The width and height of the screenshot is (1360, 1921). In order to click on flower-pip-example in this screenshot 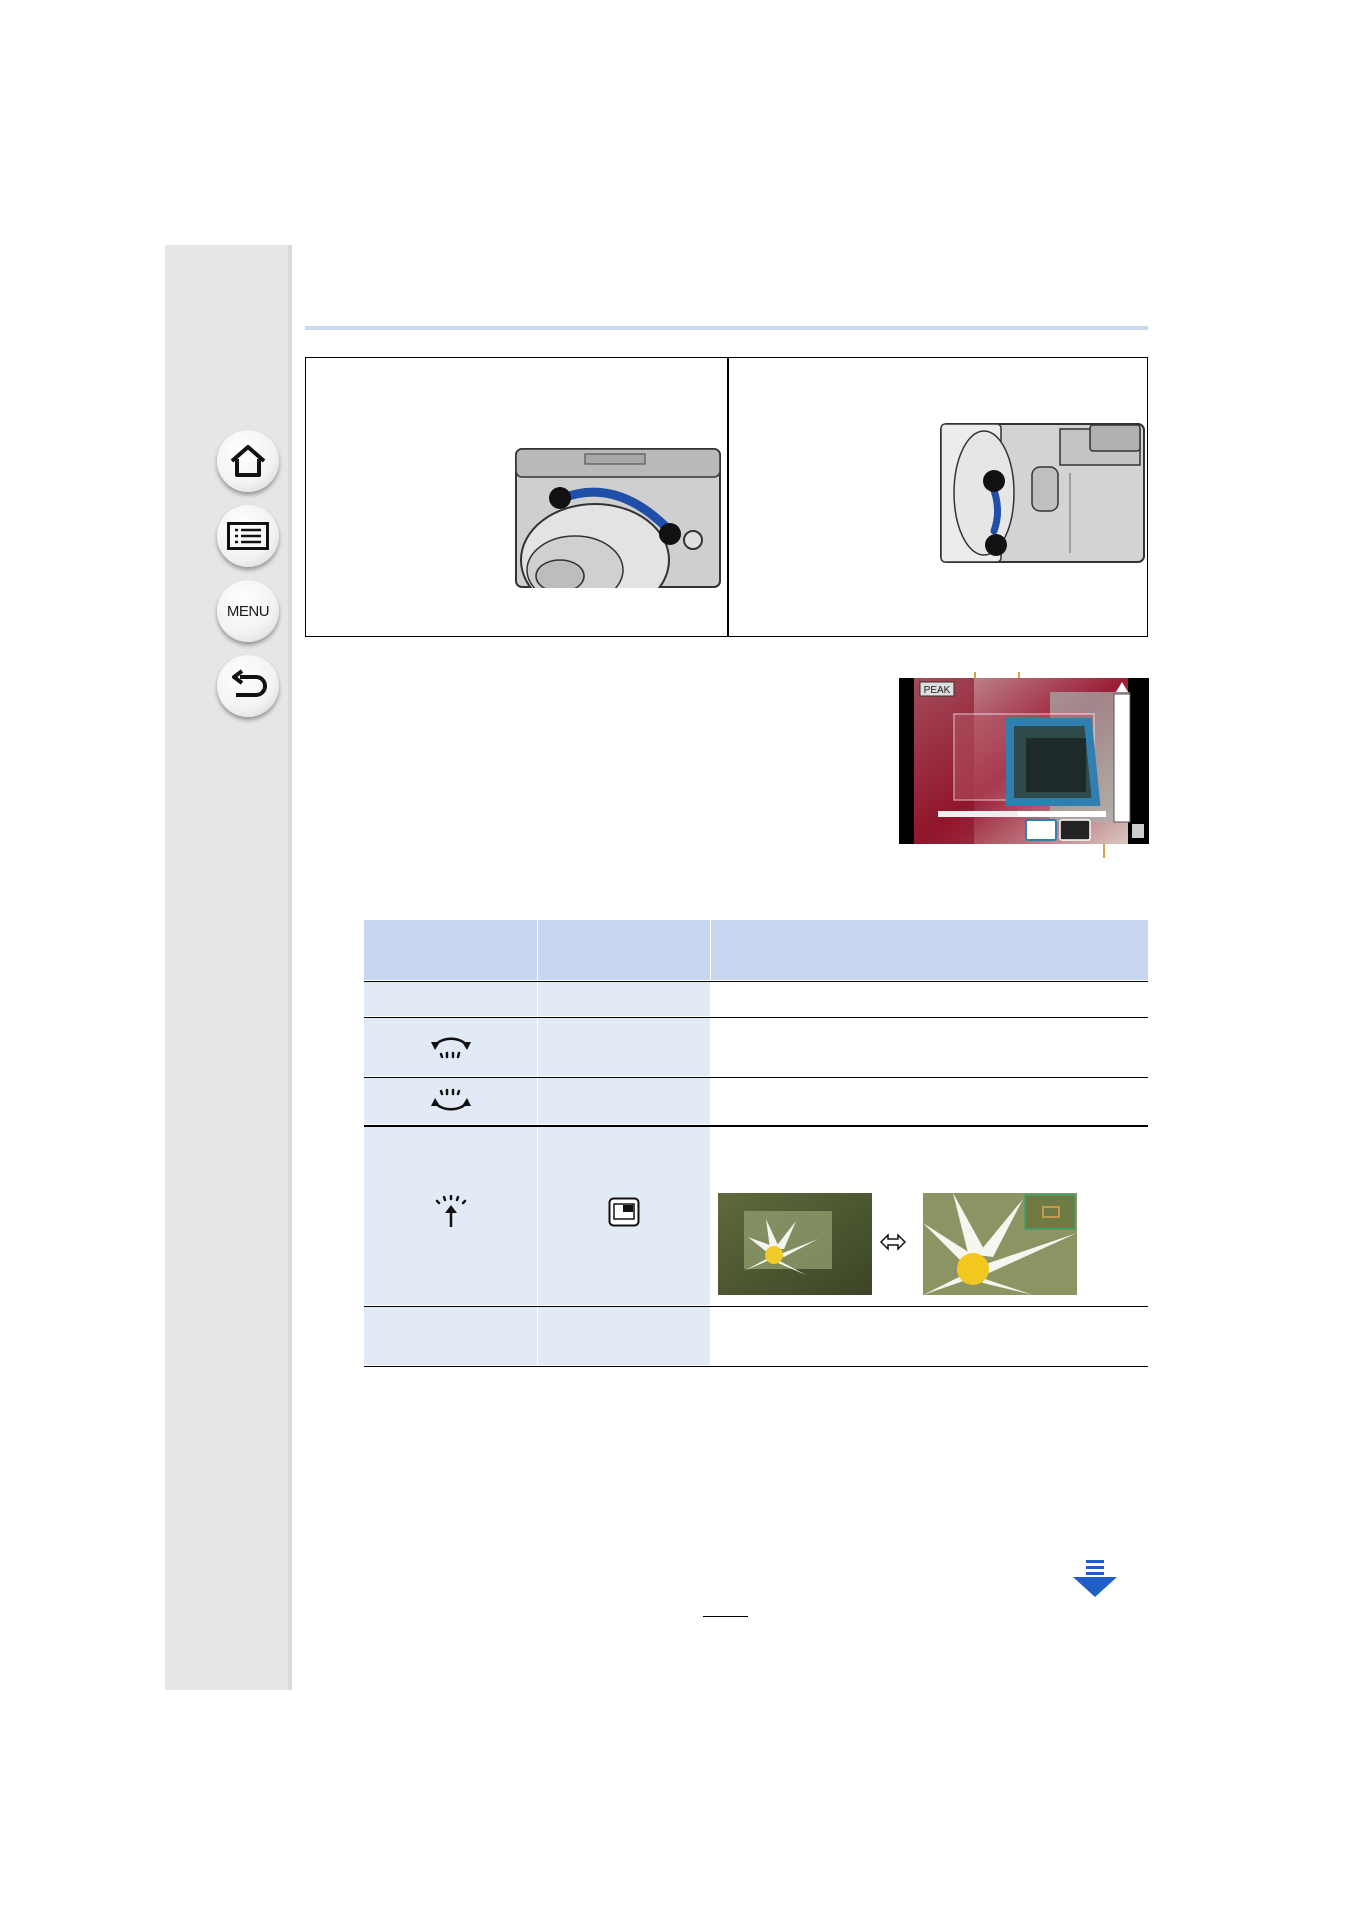, I will do `click(1000, 1244)`.